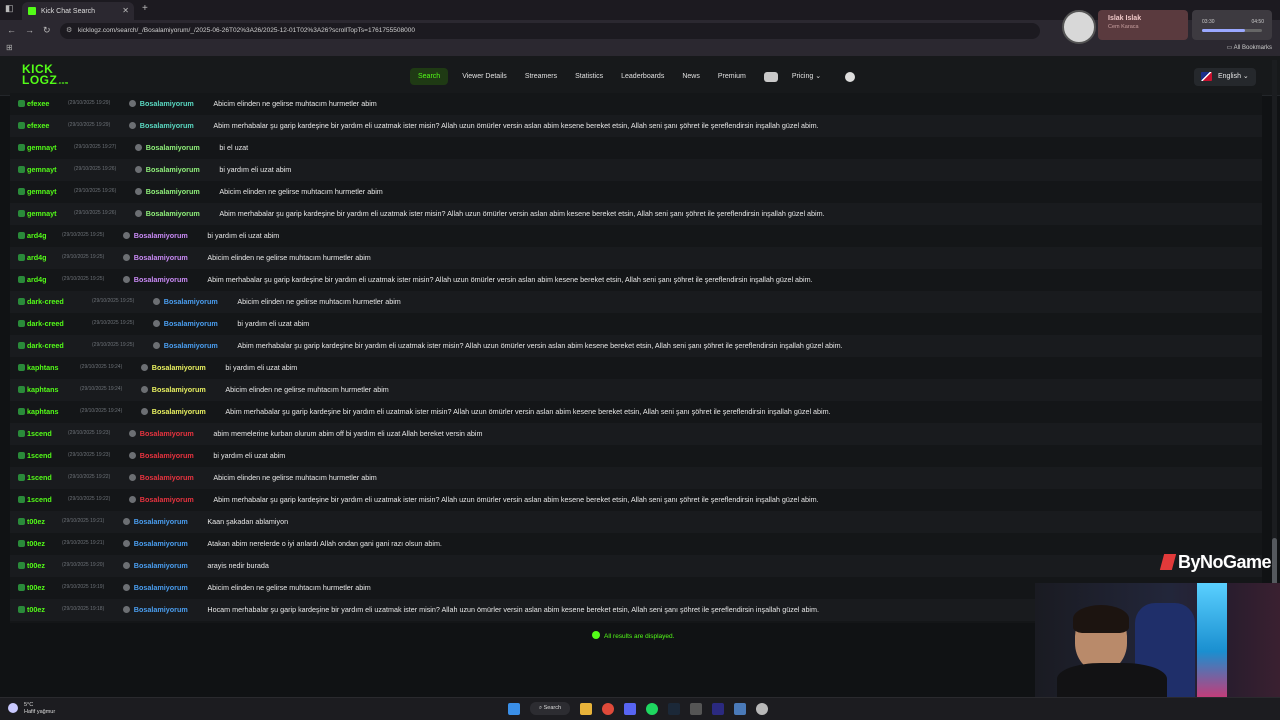 This screenshot has height=720, width=1280. What do you see at coordinates (630, 708) in the screenshot?
I see `discord-app-icon` at bounding box center [630, 708].